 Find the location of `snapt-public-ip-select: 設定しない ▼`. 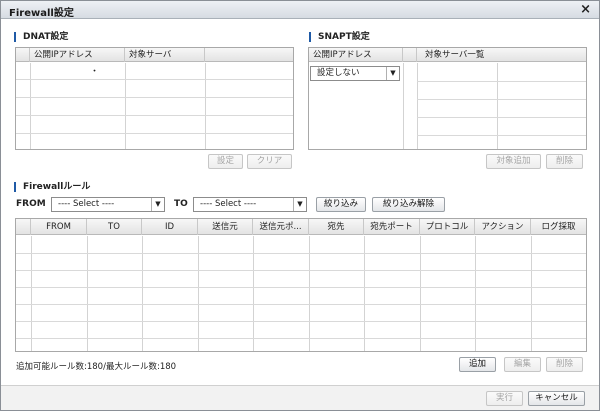

snapt-public-ip-select: 設定しない ▼ is located at coordinates (355, 73).